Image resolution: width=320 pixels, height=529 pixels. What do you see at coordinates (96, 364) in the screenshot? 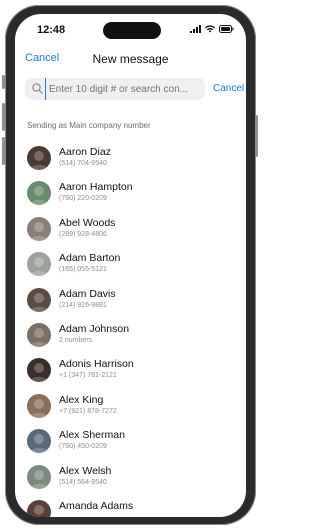
I see `contact-name: Adonis Harrison` at bounding box center [96, 364].